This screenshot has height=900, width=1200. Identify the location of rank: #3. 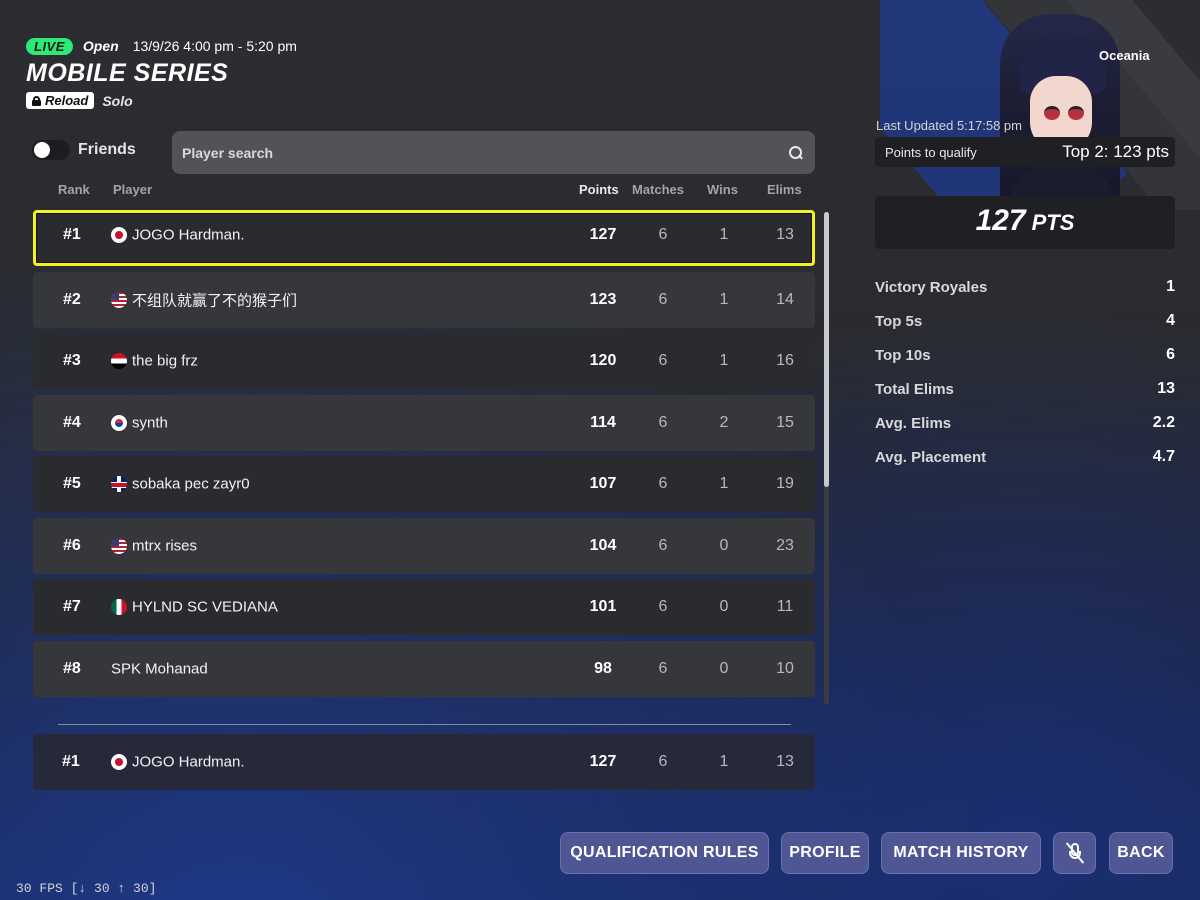
(72, 360).